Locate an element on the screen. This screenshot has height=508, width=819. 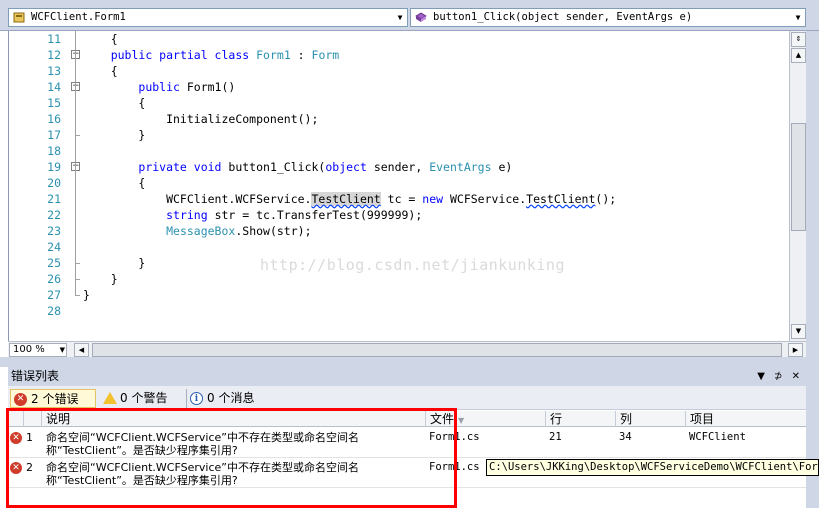
line-number: 20 is located at coordinates (54, 183).